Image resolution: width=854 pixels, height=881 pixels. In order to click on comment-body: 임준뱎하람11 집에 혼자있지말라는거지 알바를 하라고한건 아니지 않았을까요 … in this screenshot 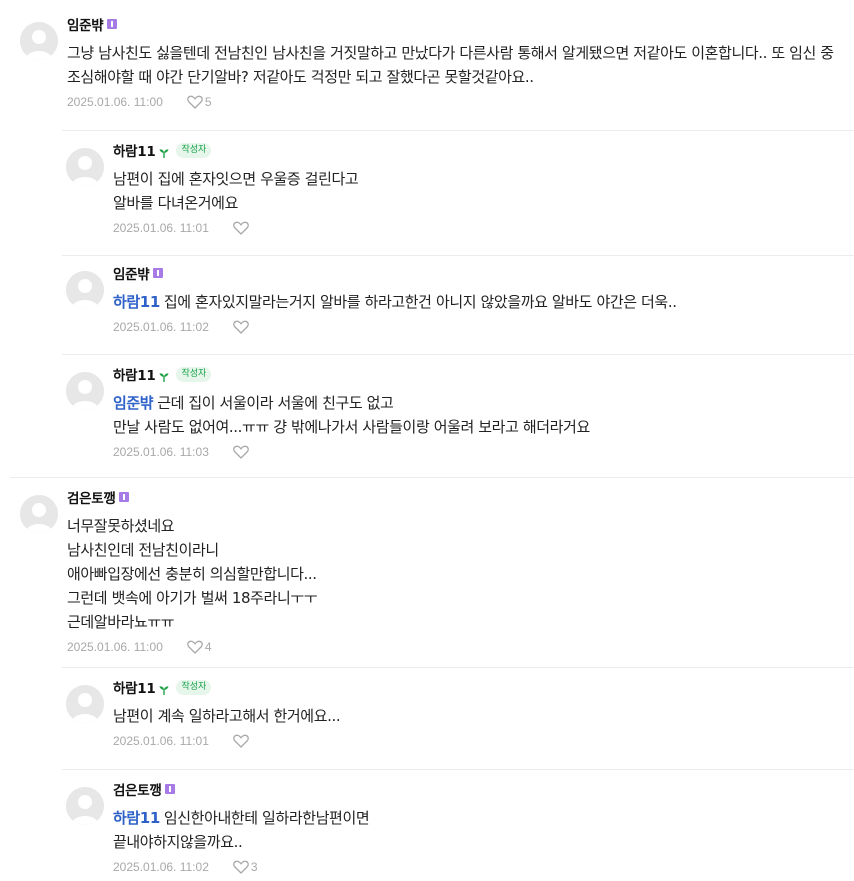, I will do `click(478, 298)`.